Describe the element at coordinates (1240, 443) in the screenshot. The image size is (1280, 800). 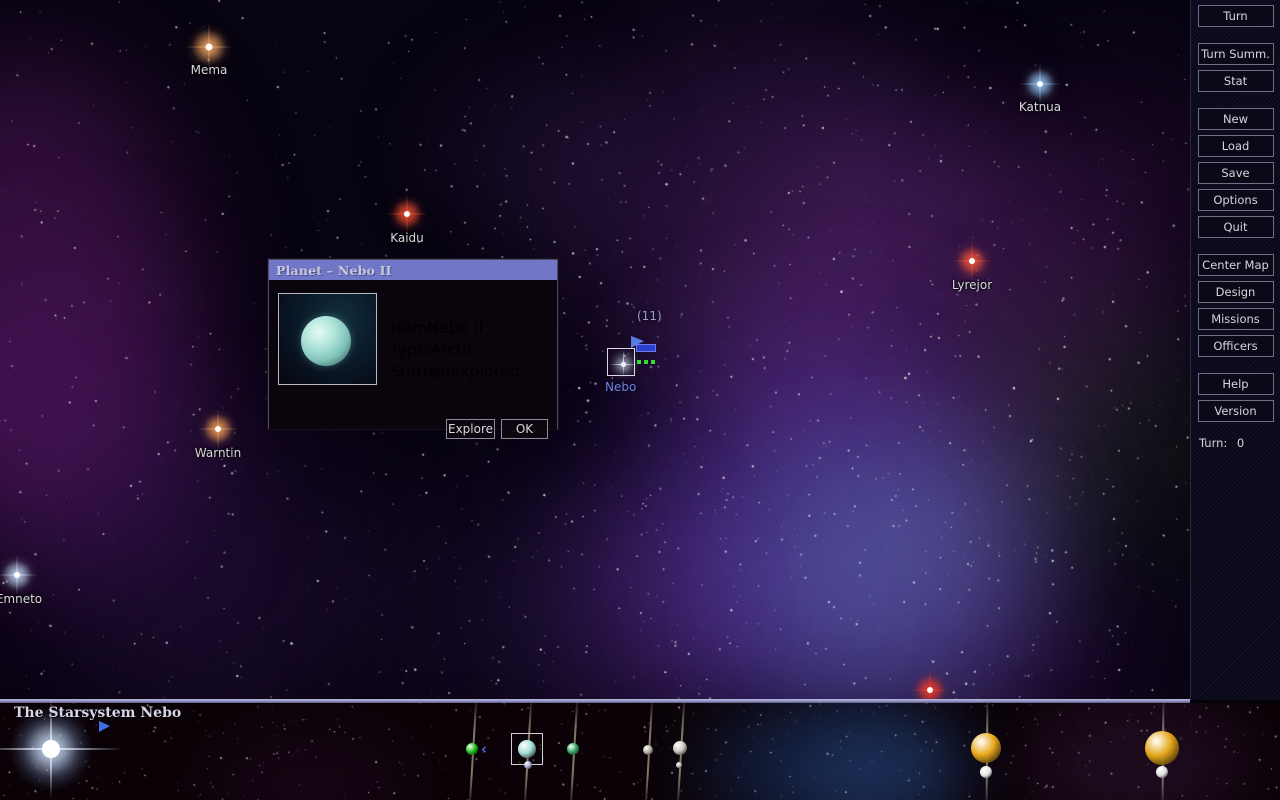
I see `turn-counter-value: 0` at that location.